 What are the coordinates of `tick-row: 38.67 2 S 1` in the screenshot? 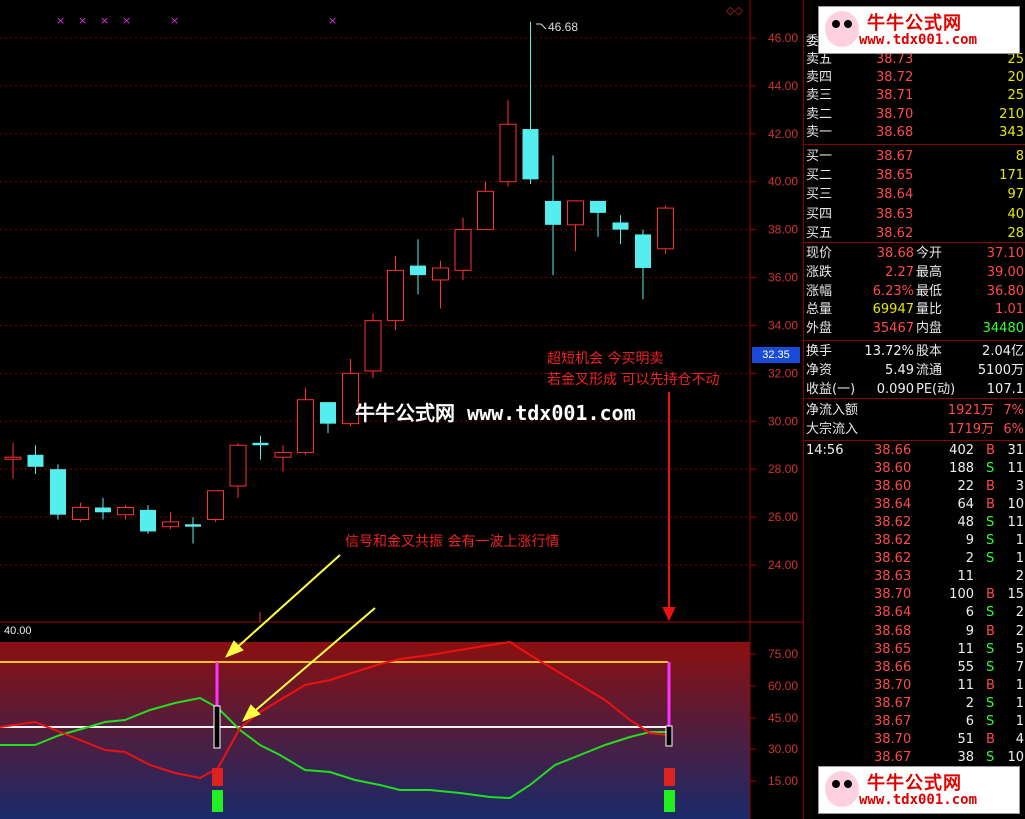 It's located at (949, 703).